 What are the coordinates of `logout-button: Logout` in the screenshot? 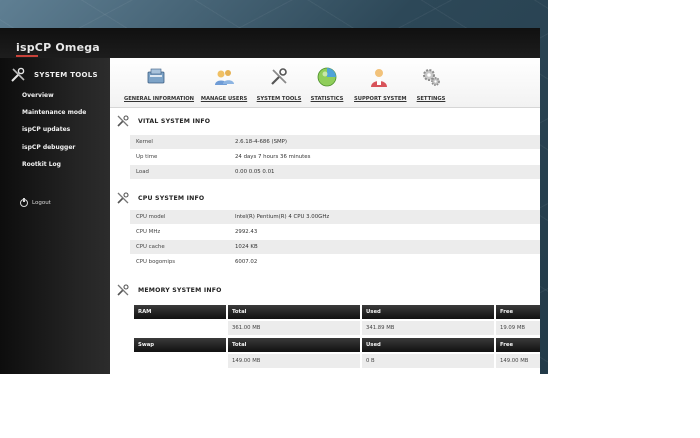 It's located at (35, 202).